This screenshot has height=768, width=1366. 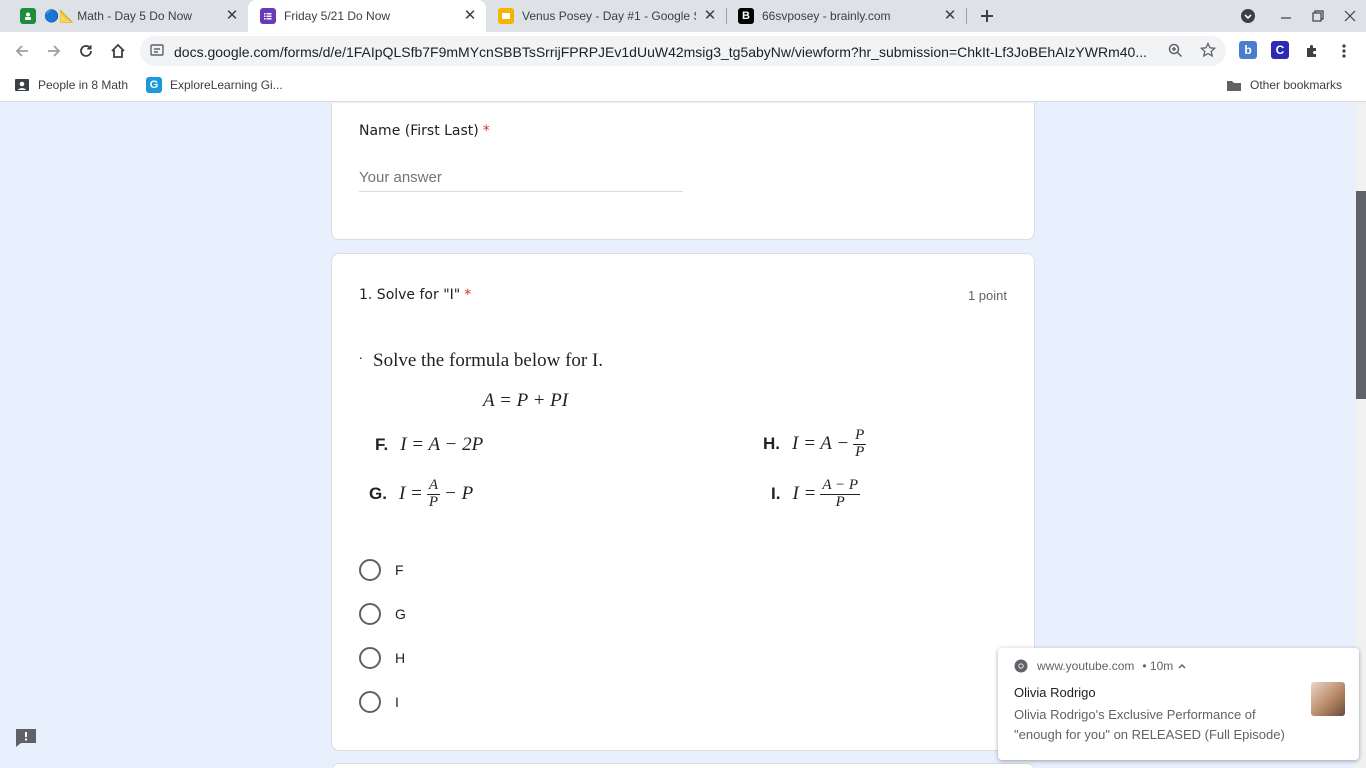 I want to click on option-rhs: − P, so click(x=459, y=494).